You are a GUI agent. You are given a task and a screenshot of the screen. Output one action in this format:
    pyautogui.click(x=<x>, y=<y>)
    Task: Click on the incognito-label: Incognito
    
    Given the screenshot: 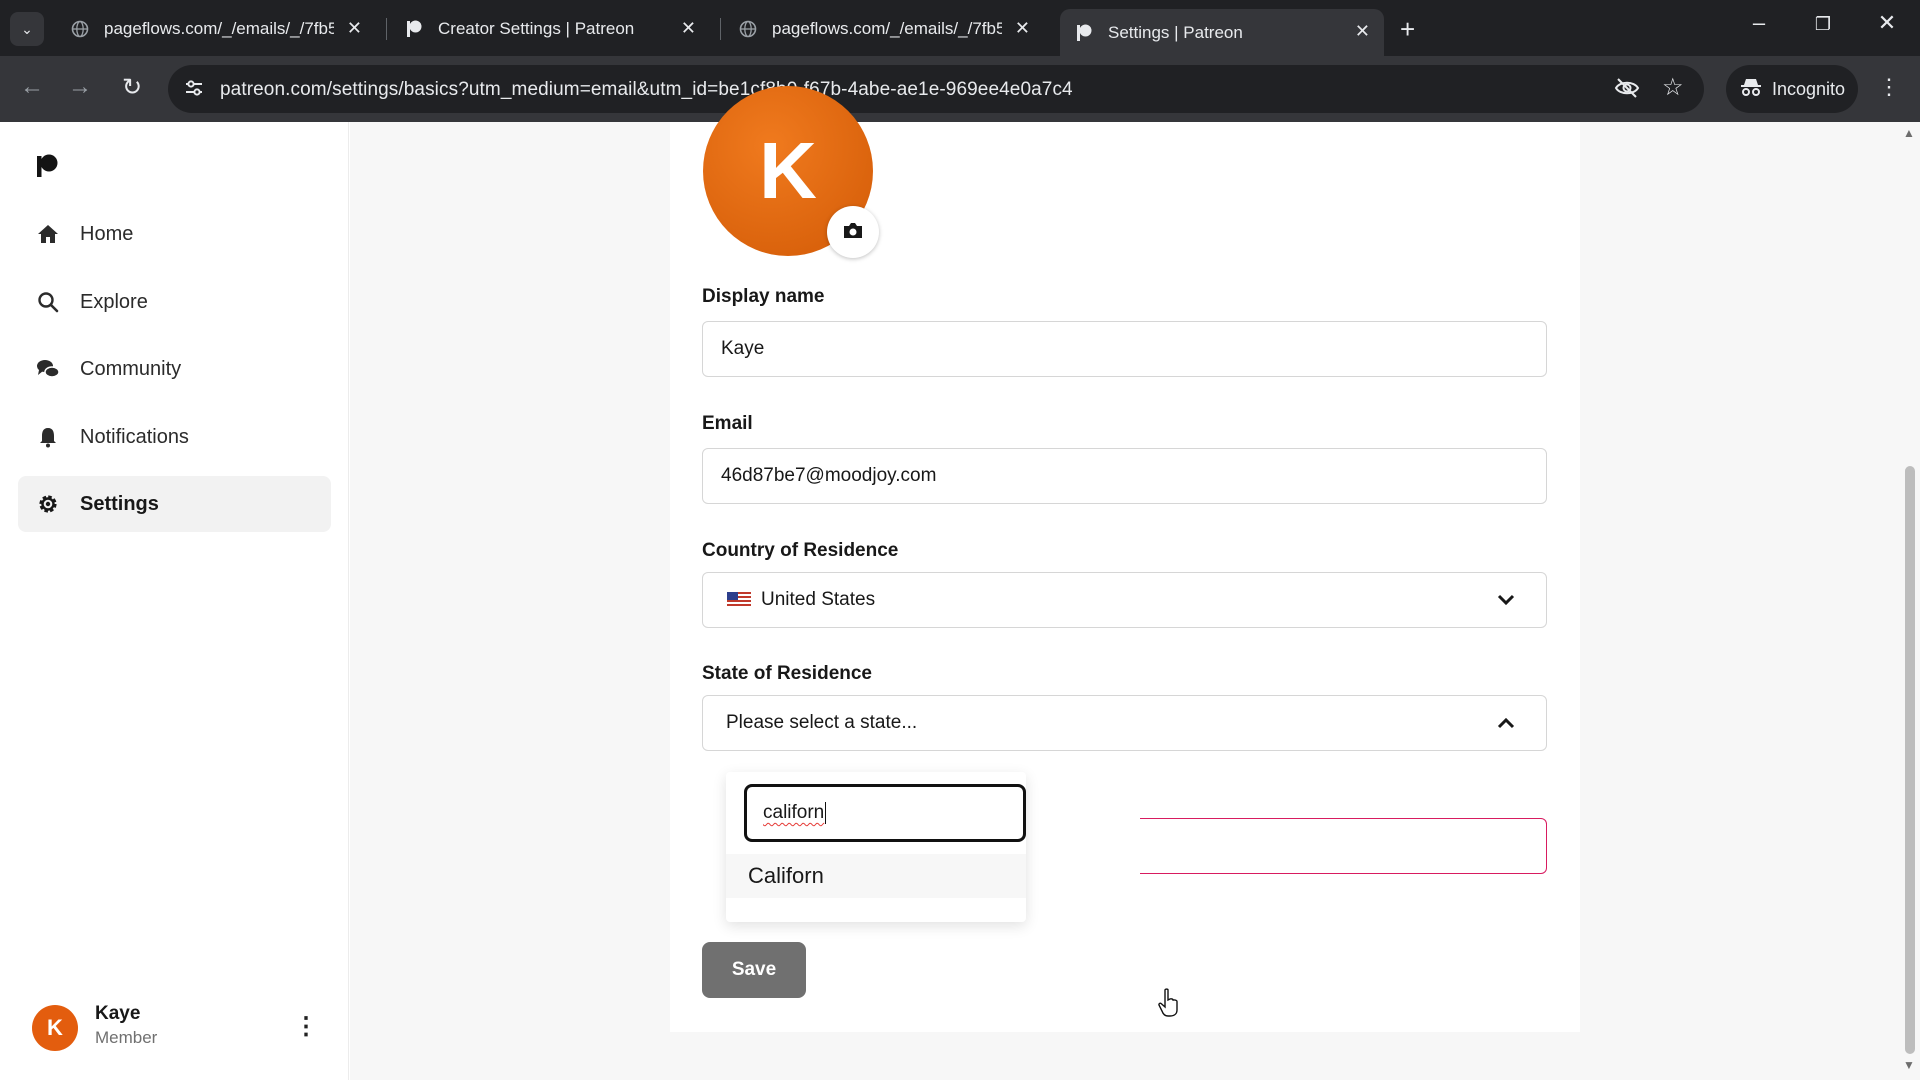 What is the action you would take?
    pyautogui.click(x=1809, y=88)
    